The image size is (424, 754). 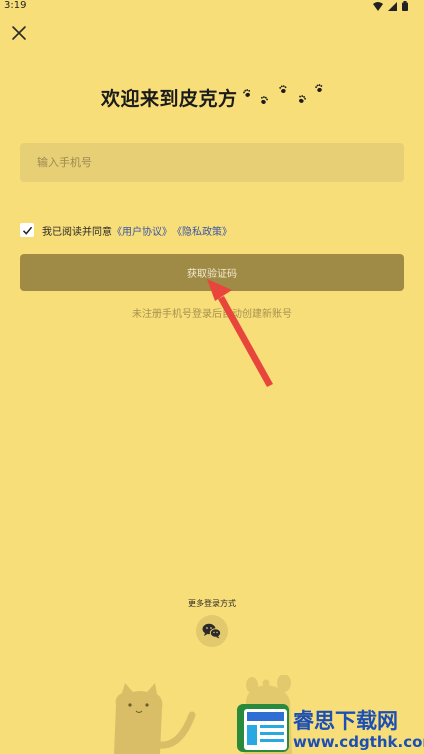 I want to click on close-icon, so click(x=19, y=33).